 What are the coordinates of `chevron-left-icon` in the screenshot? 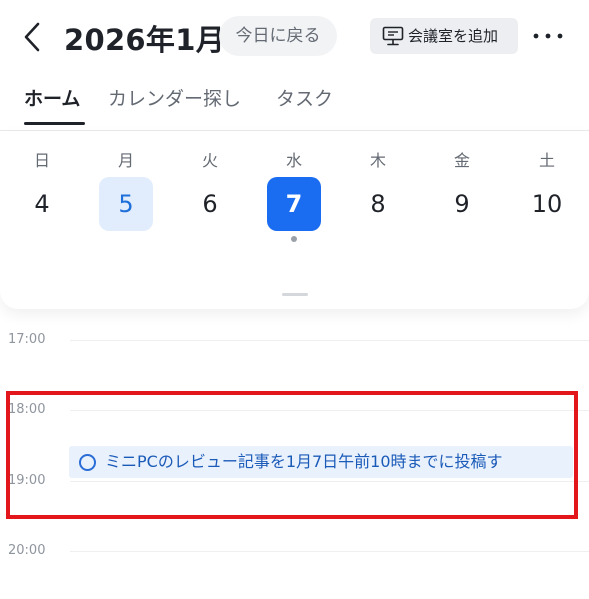 It's located at (32, 37).